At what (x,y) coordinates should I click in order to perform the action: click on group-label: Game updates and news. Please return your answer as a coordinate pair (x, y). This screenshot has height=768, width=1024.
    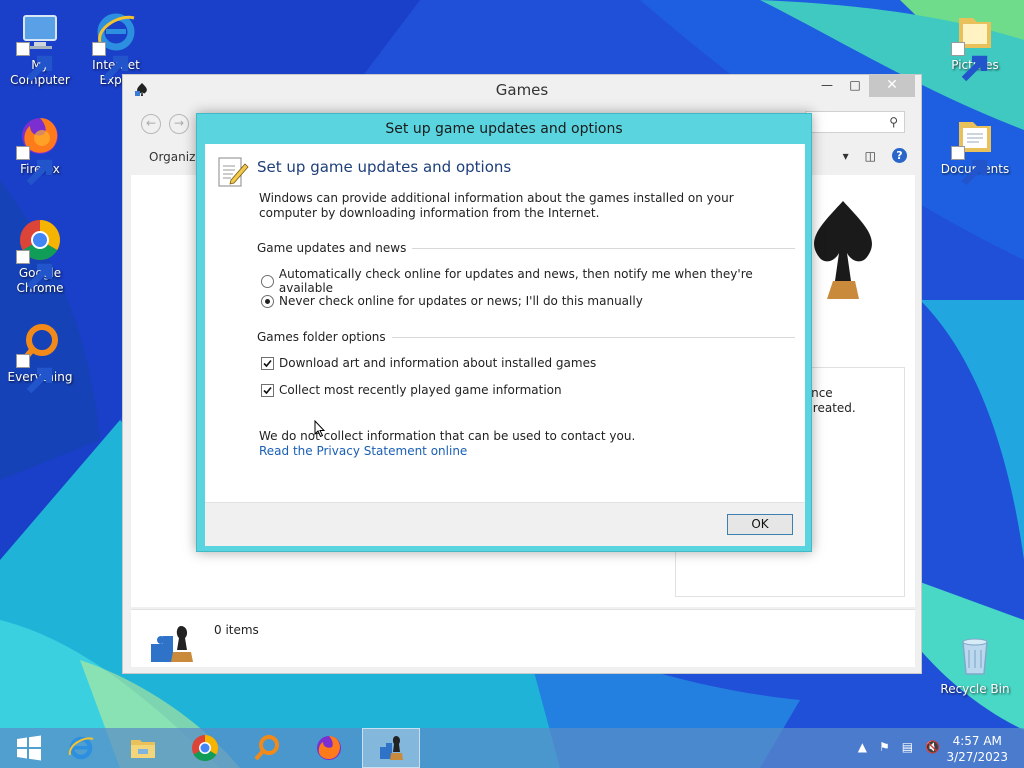
    Looking at the image, I should click on (332, 248).